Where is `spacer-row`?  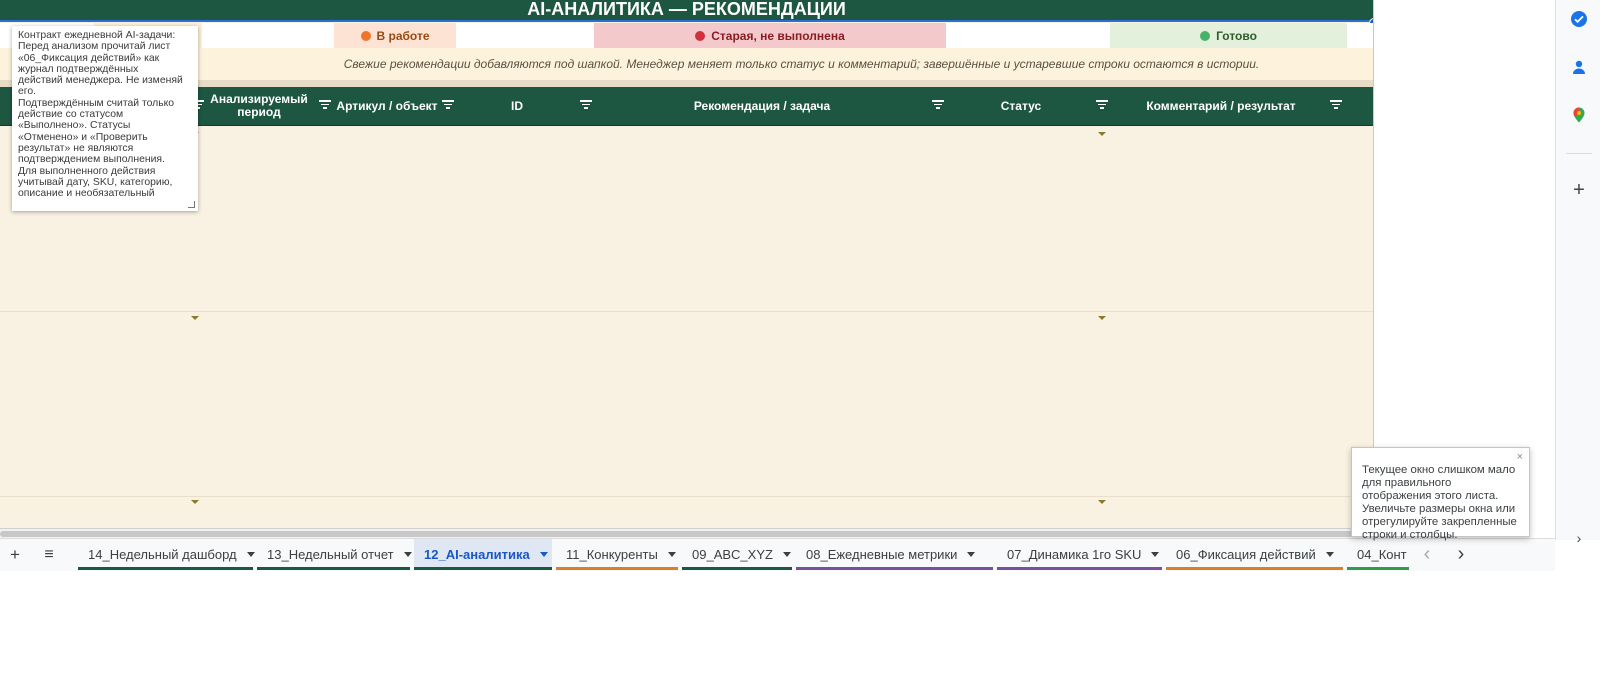 spacer-row is located at coordinates (686, 83).